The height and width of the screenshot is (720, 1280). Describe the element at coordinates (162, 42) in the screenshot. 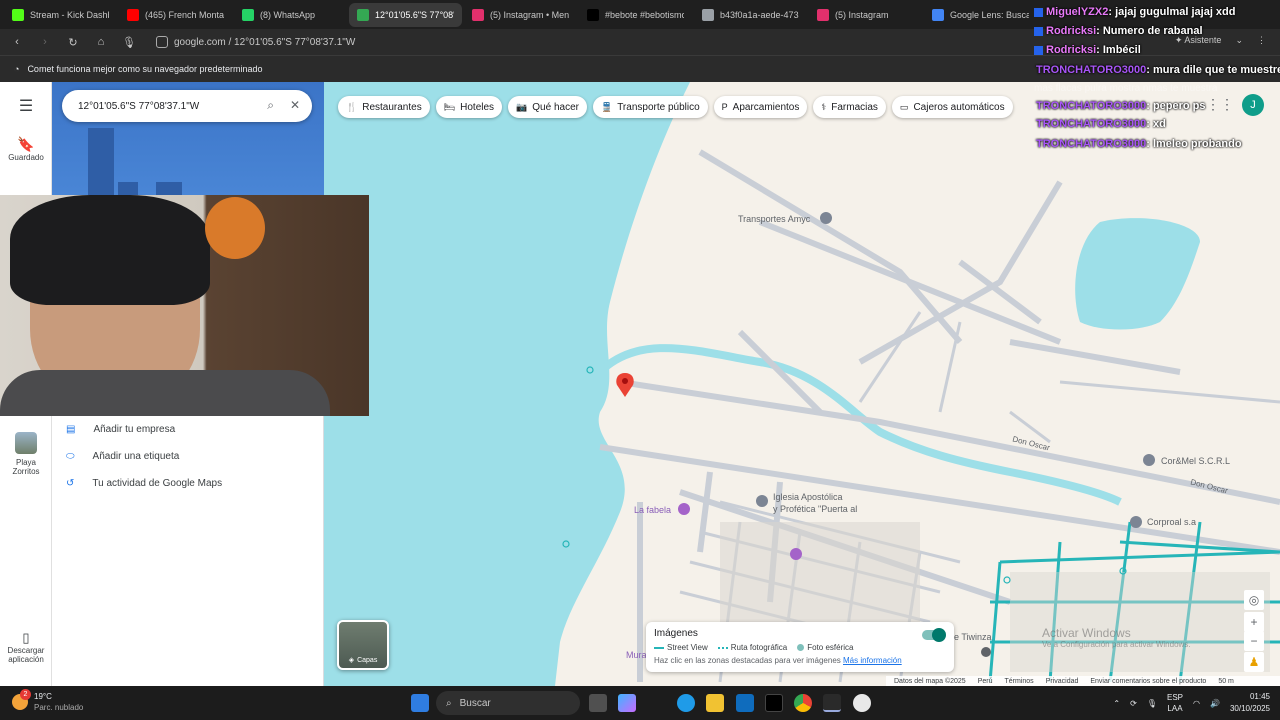

I see `site-info-icon` at that location.